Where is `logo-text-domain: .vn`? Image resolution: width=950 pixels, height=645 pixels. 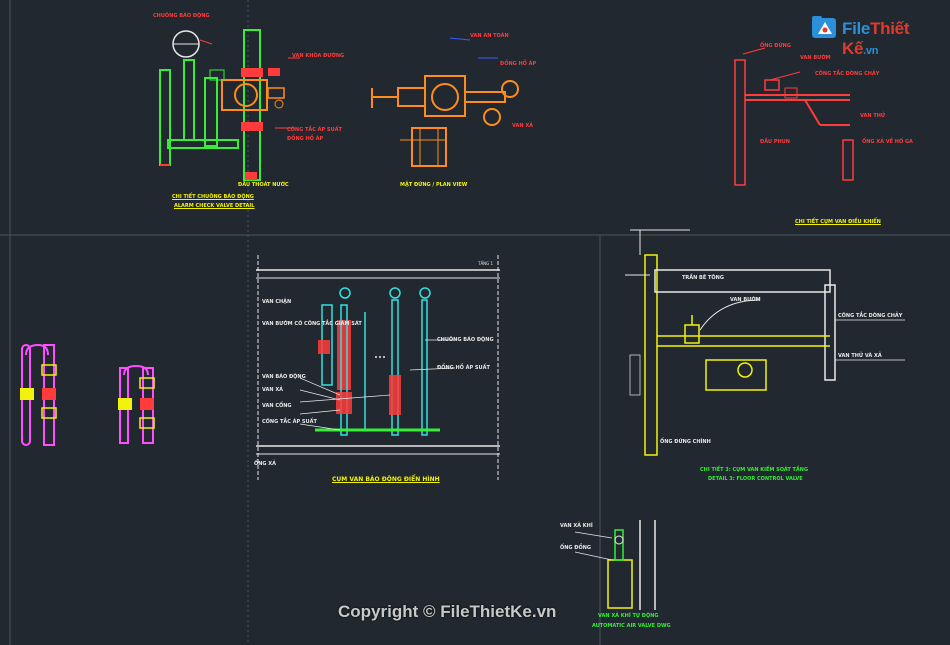 logo-text-domain: .vn is located at coordinates (871, 51).